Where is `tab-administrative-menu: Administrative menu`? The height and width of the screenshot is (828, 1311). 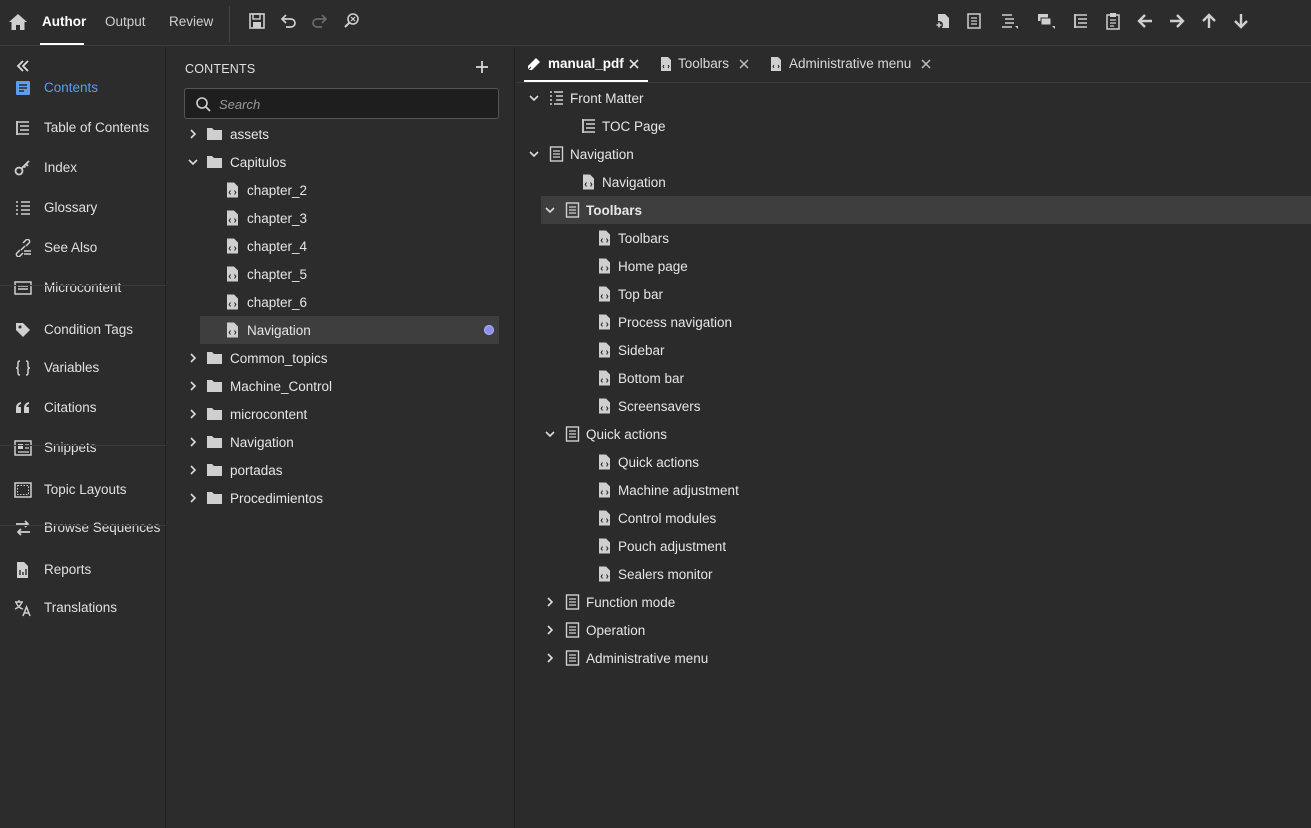
tab-administrative-menu: Administrative menu is located at coordinates (853, 65).